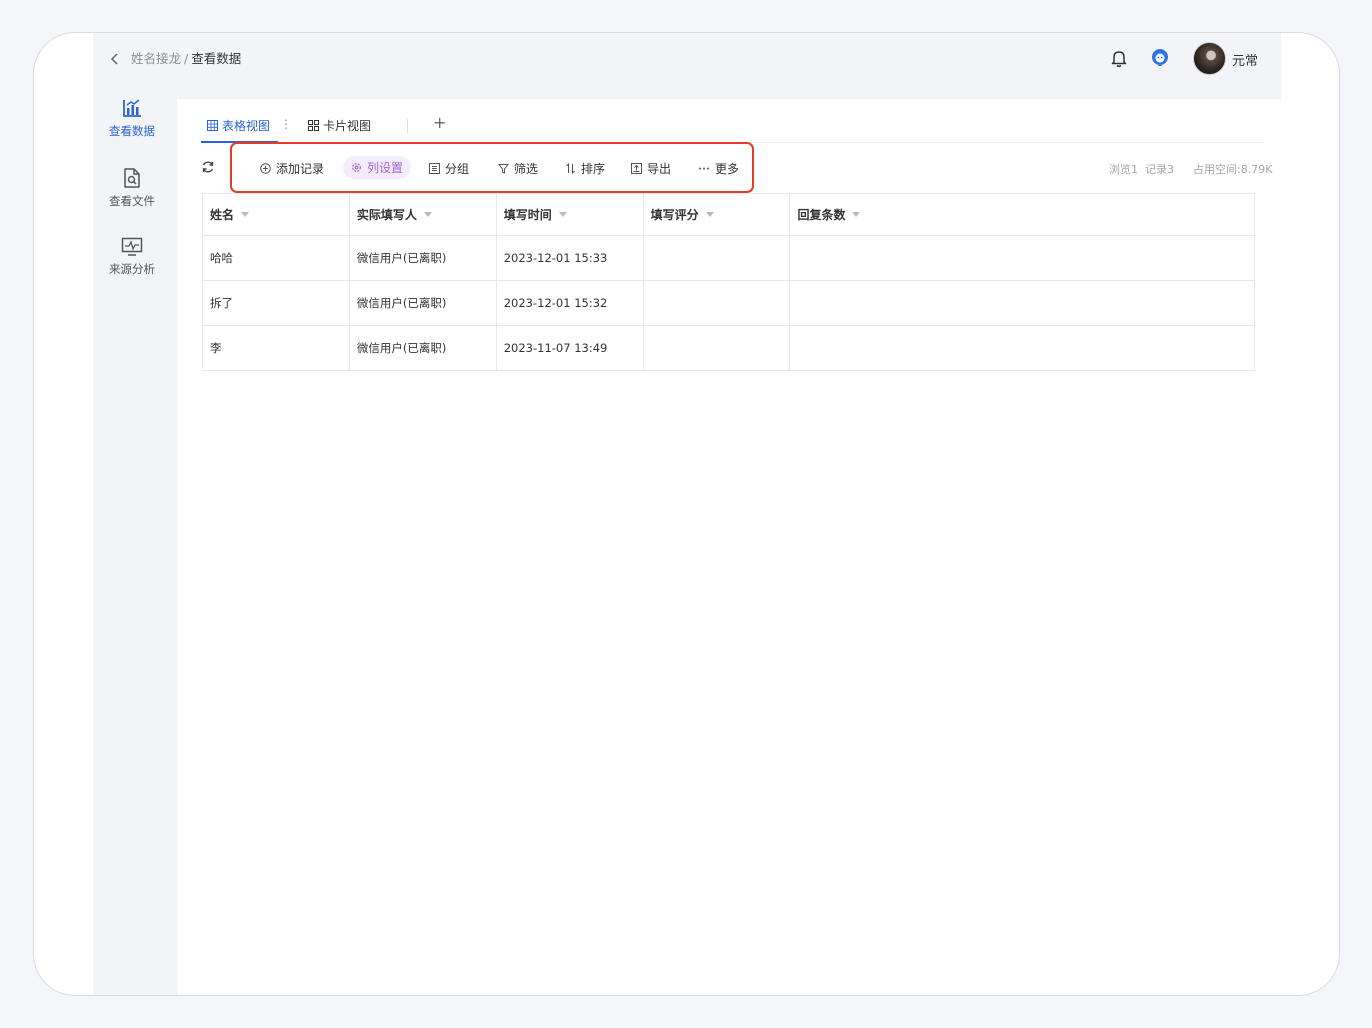  I want to click on user-name: 元常, so click(1245, 59).